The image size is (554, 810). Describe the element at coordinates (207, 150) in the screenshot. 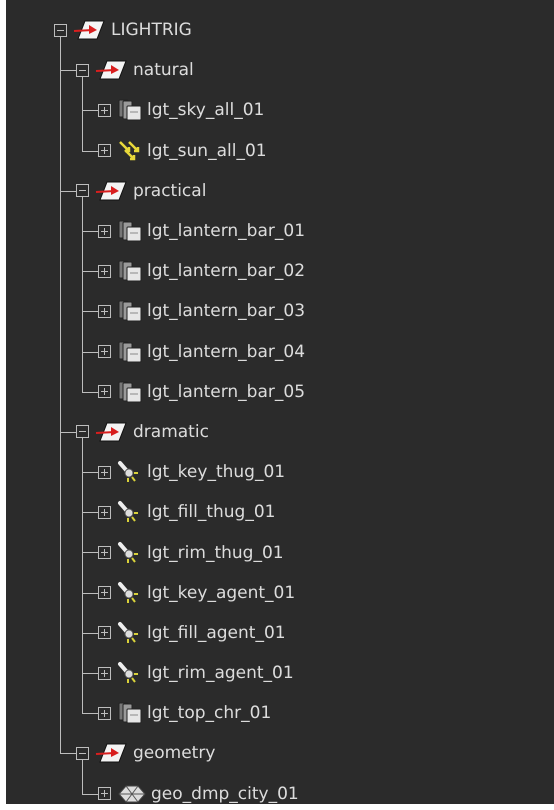

I see `tree-item-label: lgt_sun_all_01` at that location.